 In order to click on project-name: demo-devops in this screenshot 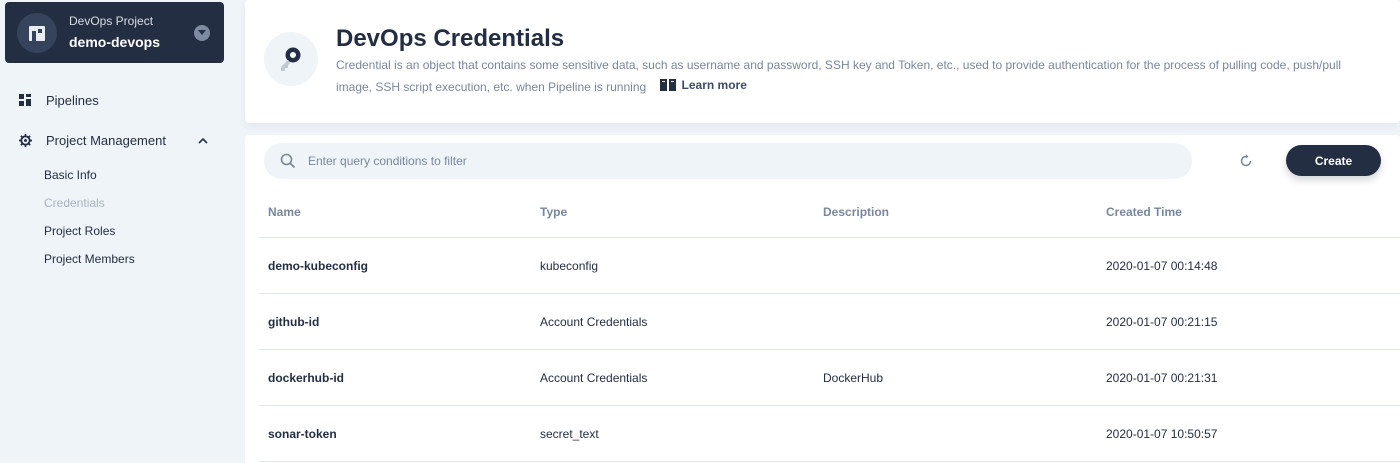, I will do `click(115, 42)`.